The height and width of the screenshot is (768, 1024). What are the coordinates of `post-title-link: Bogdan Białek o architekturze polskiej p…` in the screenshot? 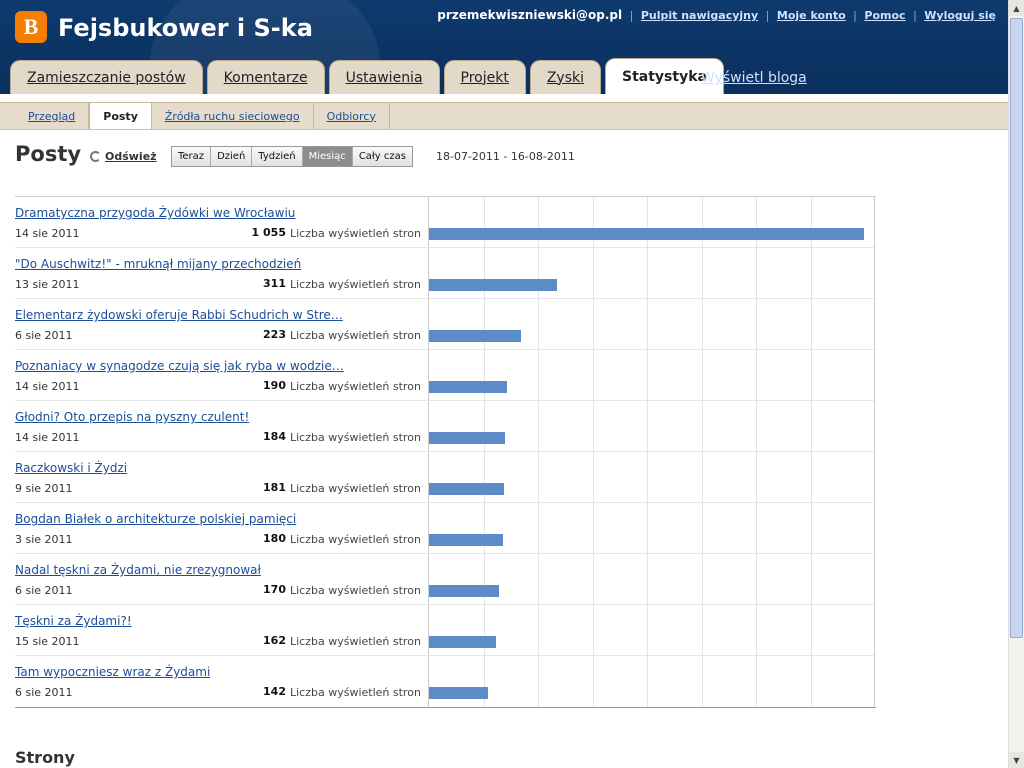 It's located at (155, 519).